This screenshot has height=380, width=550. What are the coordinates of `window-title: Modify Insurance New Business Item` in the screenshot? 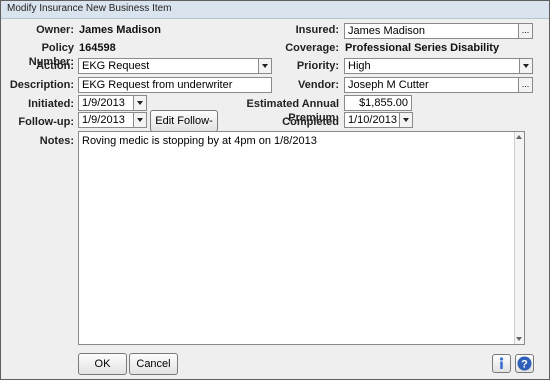 It's located at (89, 8).